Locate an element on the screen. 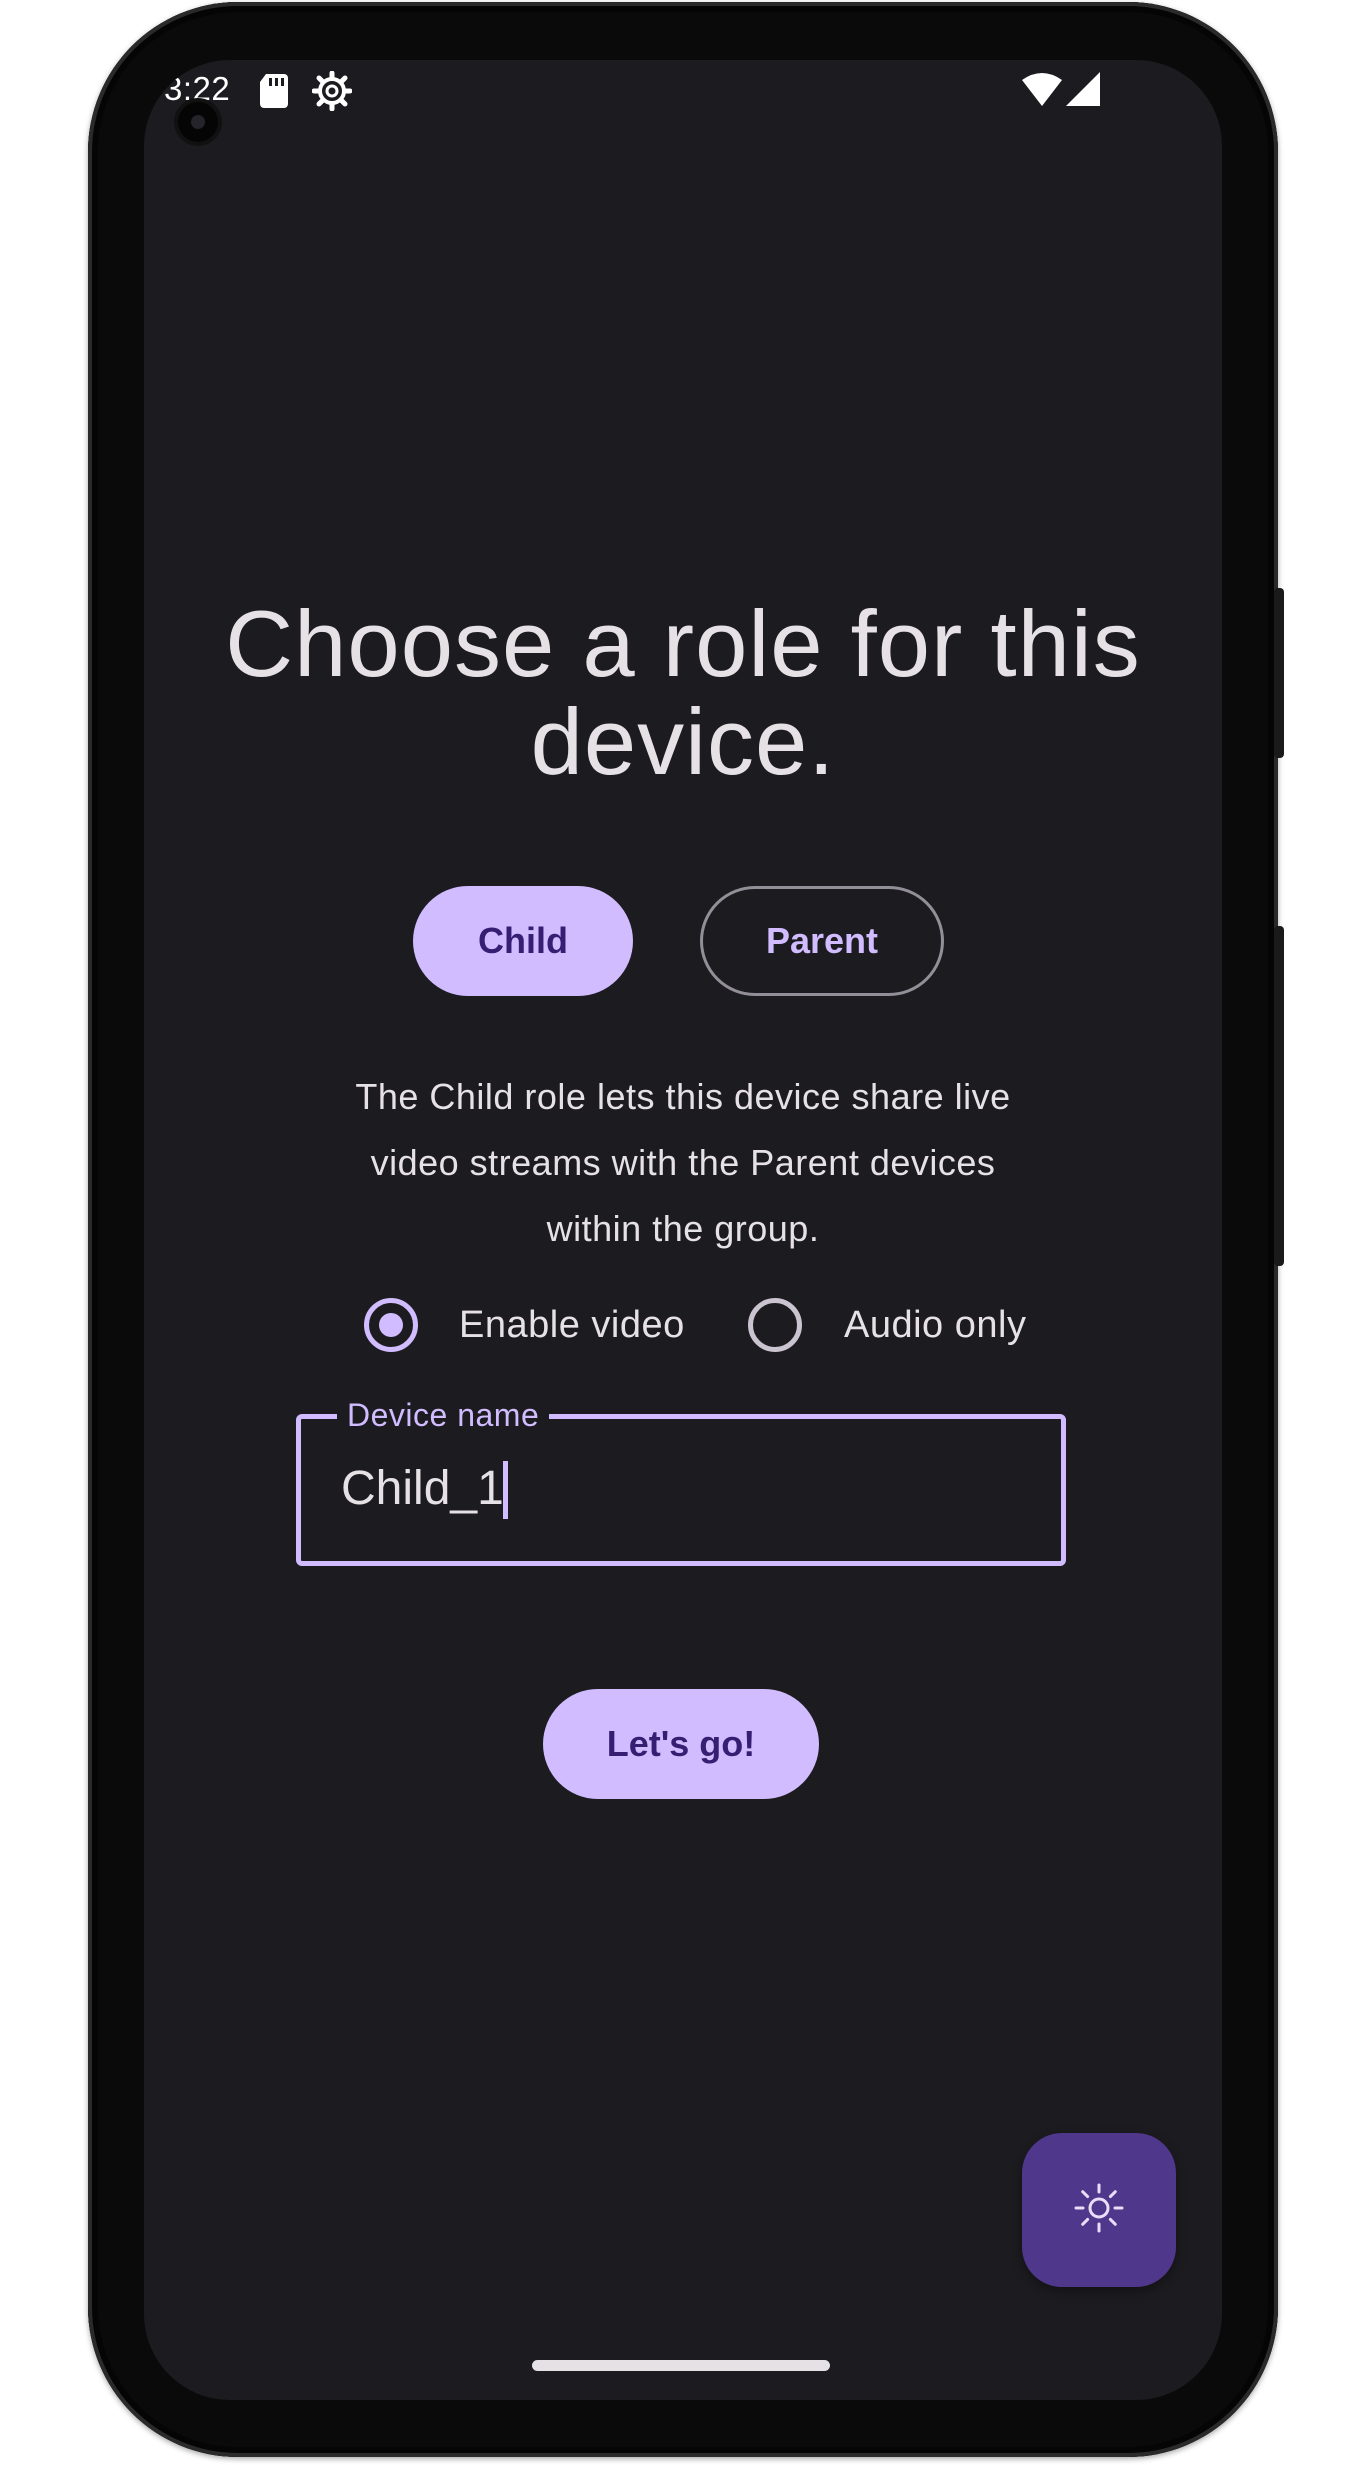 The width and height of the screenshot is (1370, 2465). page-title: Choose a role for this device. is located at coordinates (683, 692).